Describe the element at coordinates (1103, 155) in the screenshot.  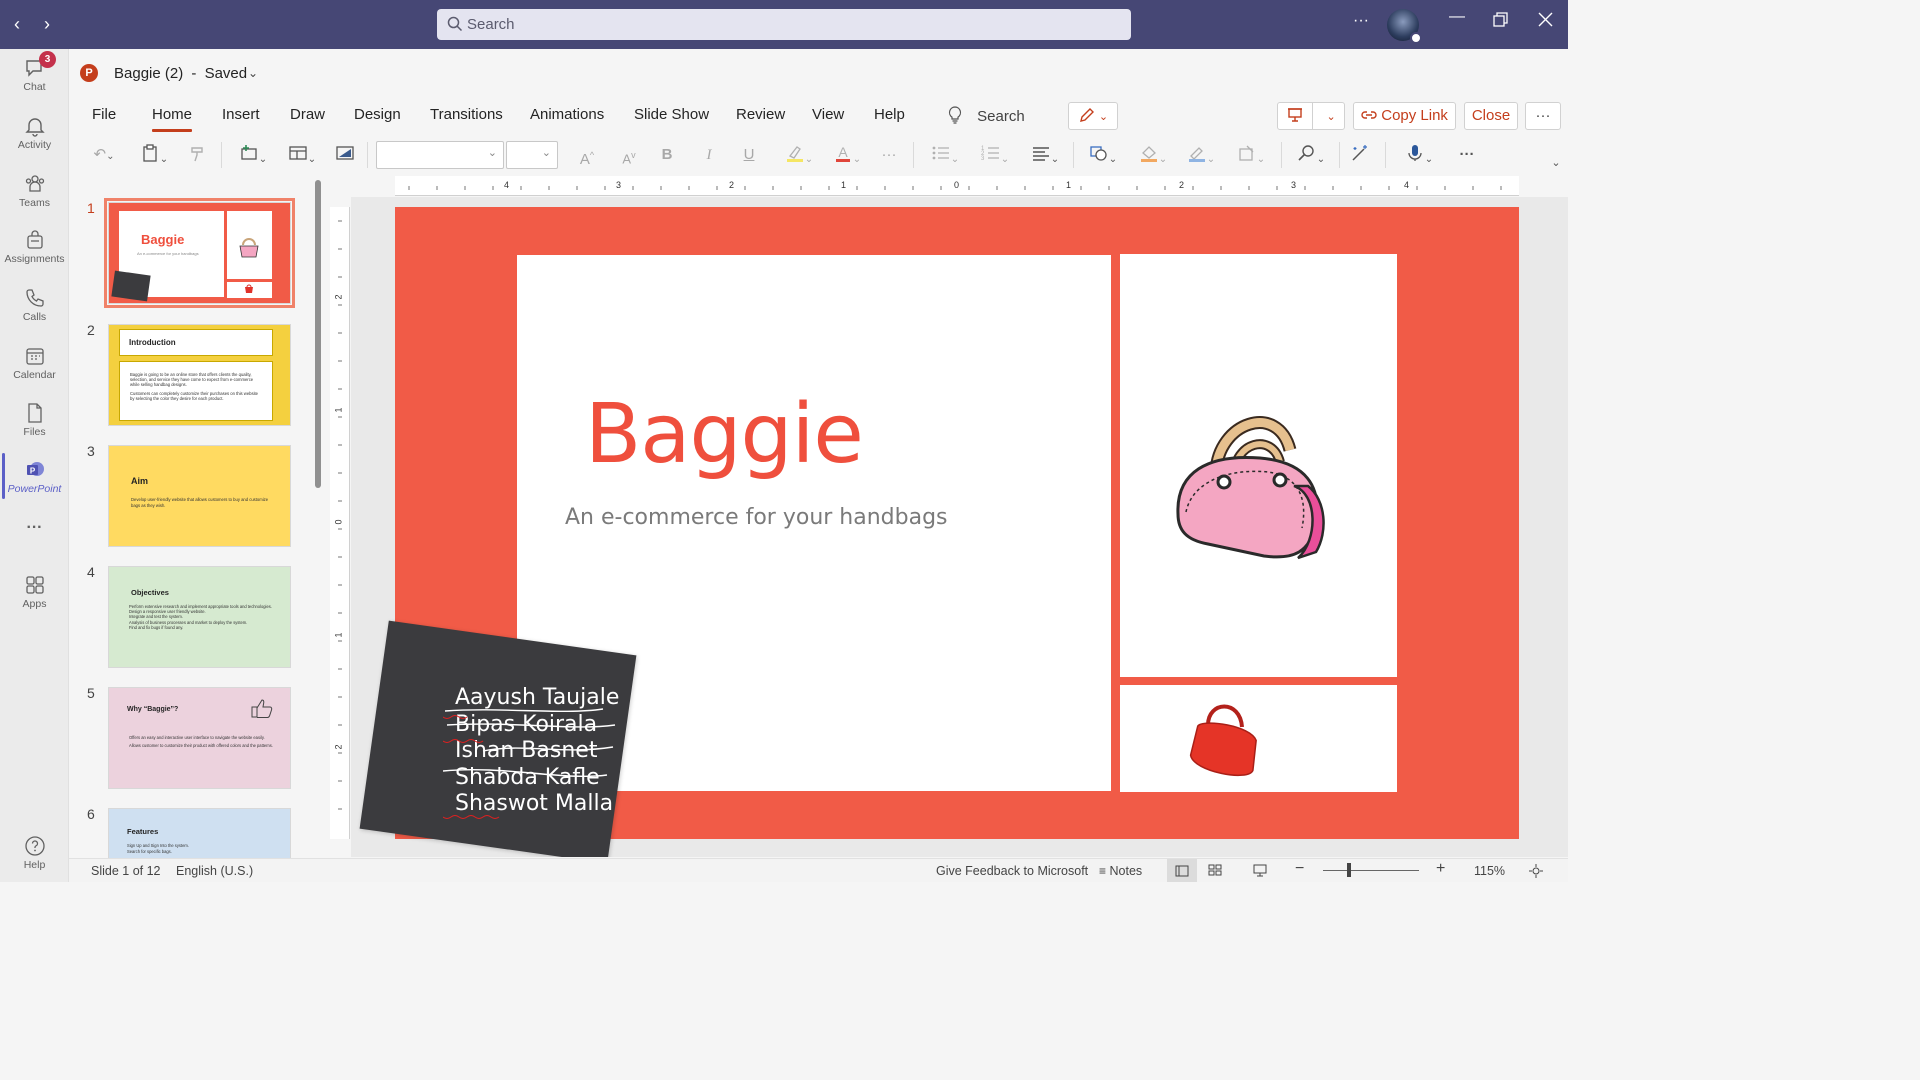
I see `shapes-icon: ⌄` at that location.